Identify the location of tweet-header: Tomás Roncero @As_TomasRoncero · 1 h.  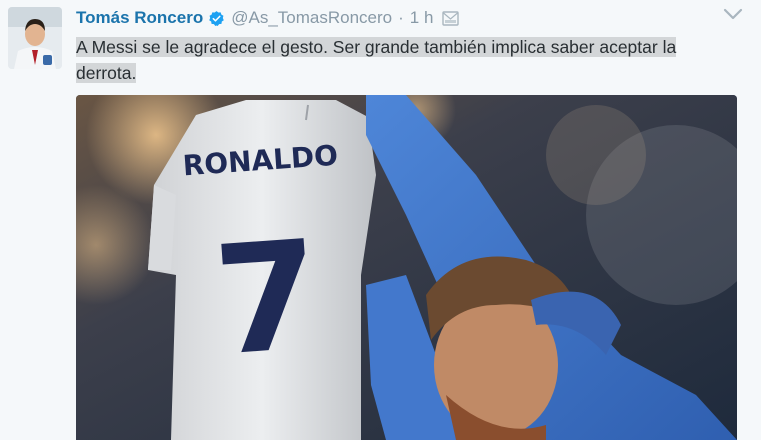
(268, 18).